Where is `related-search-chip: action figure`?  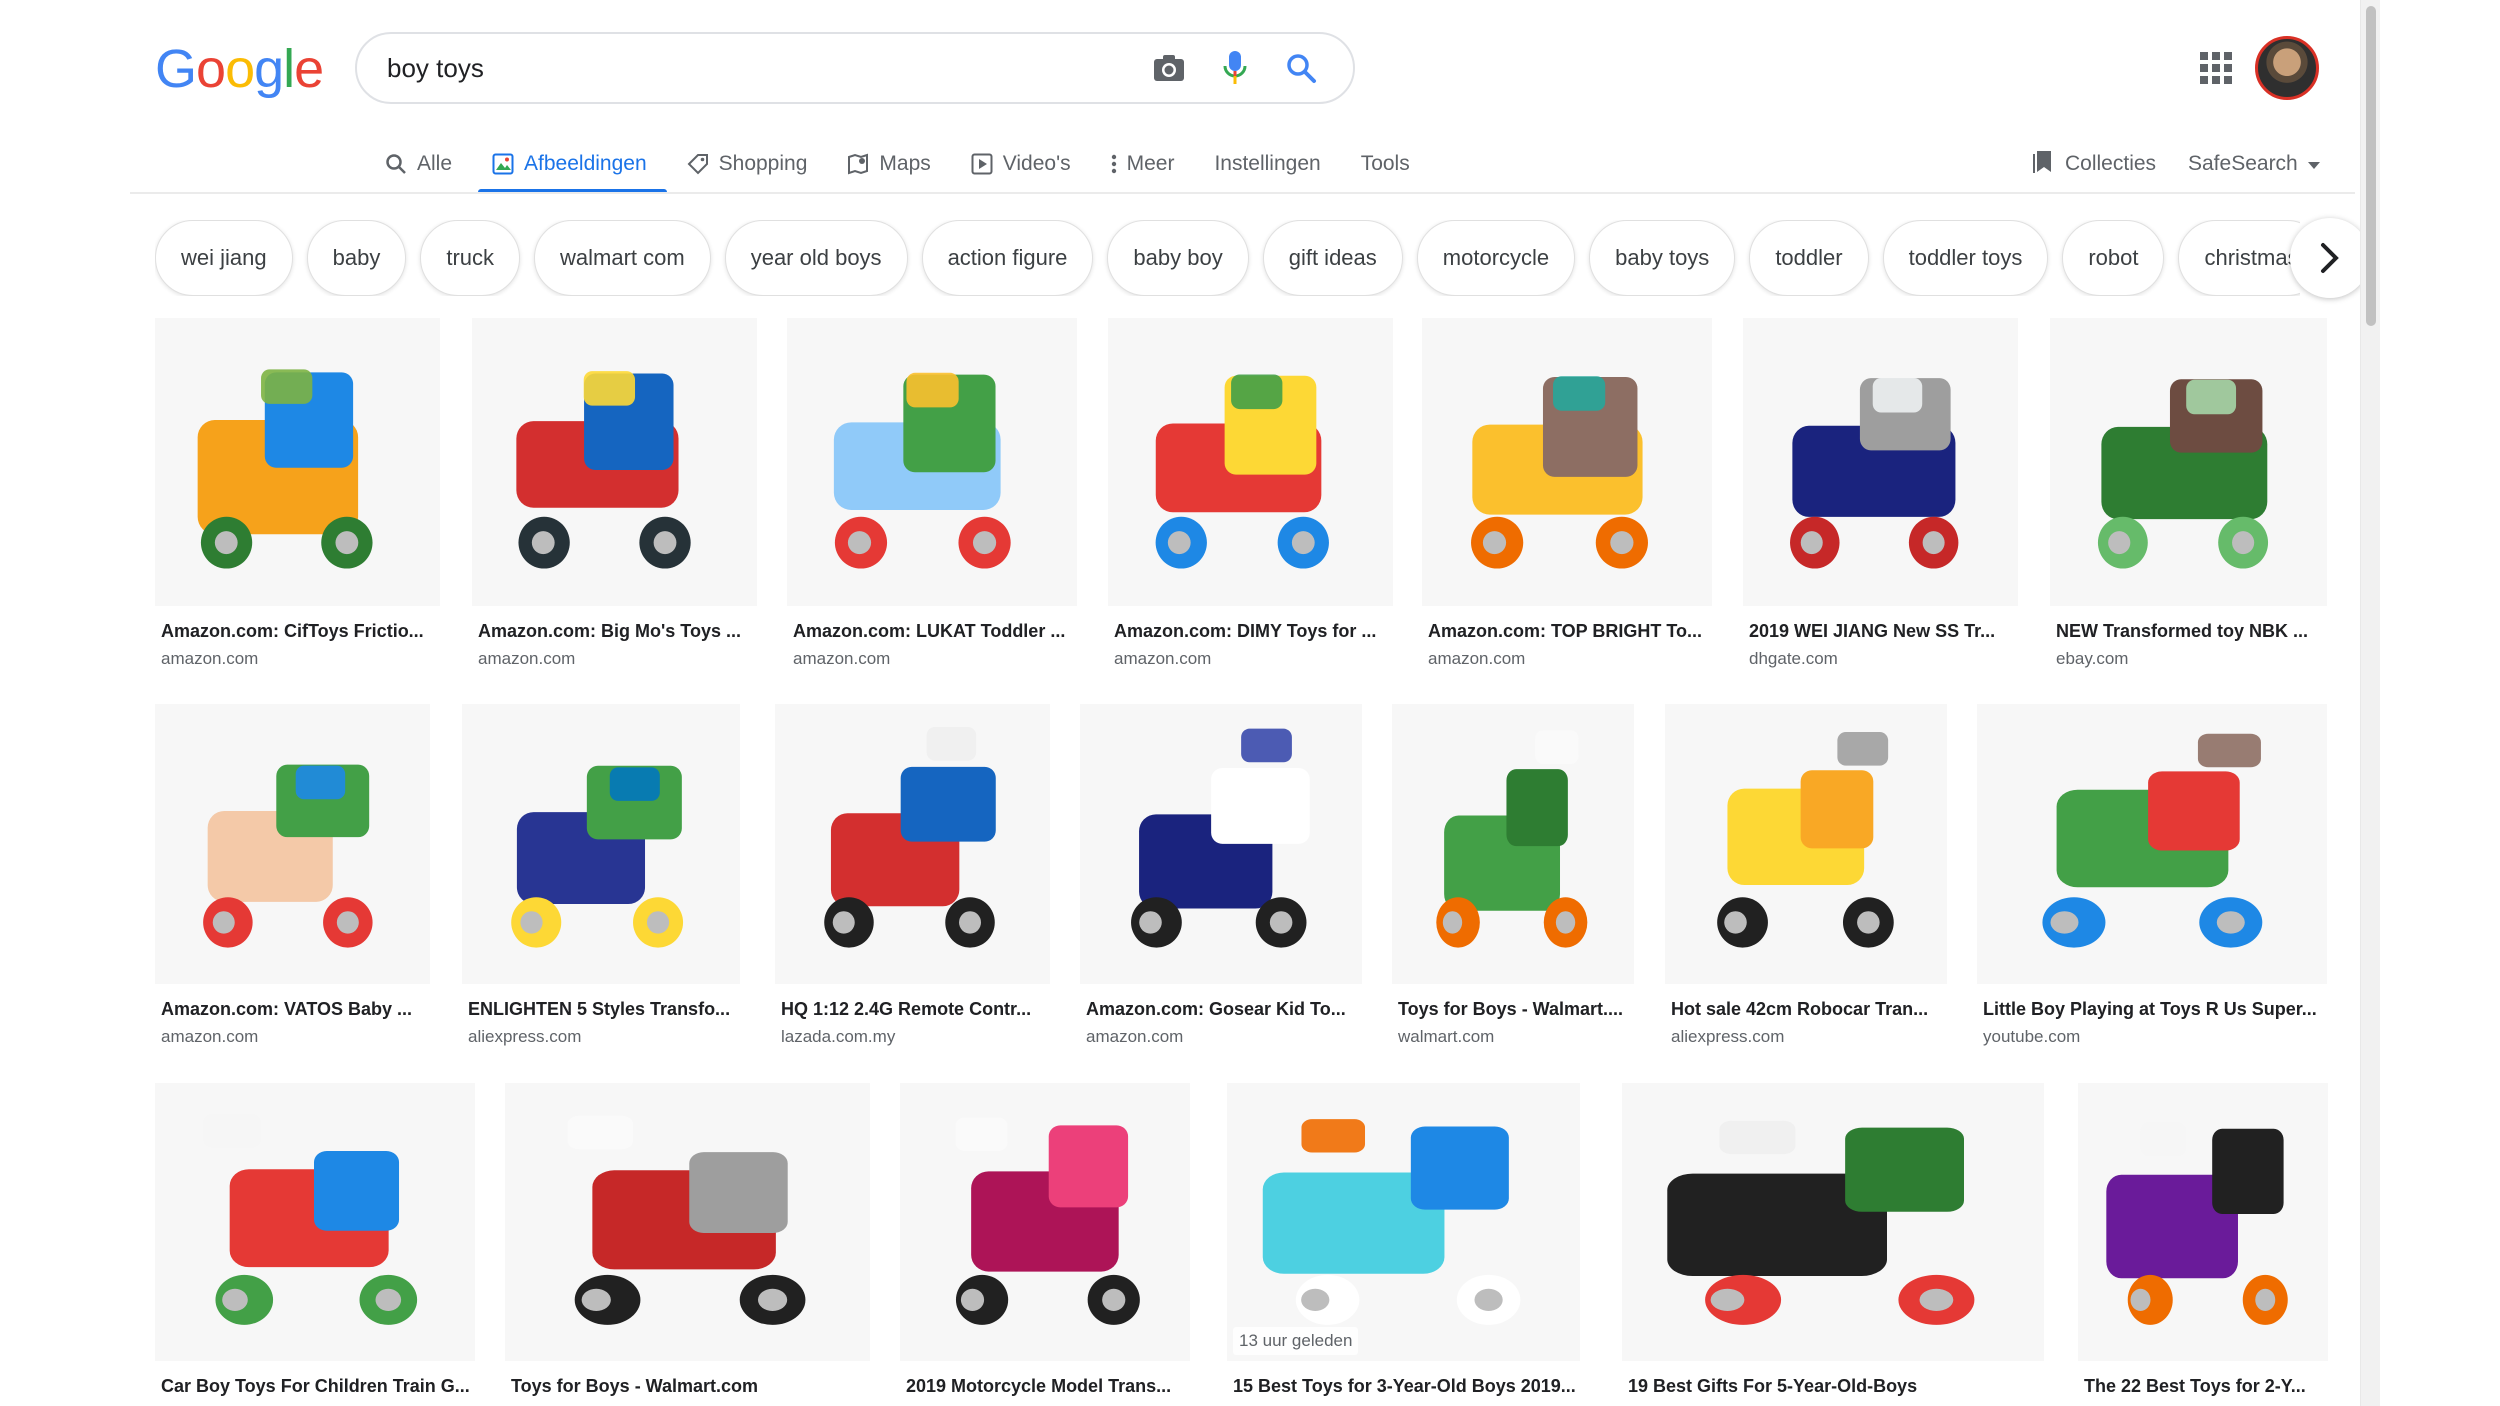 related-search-chip: action figure is located at coordinates (1007, 258).